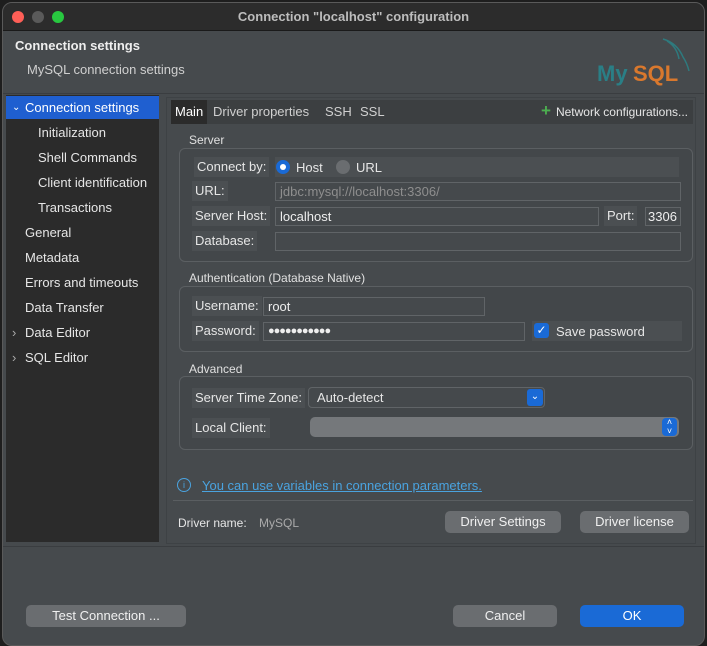 The image size is (707, 646). I want to click on ok-button: OK, so click(632, 616).